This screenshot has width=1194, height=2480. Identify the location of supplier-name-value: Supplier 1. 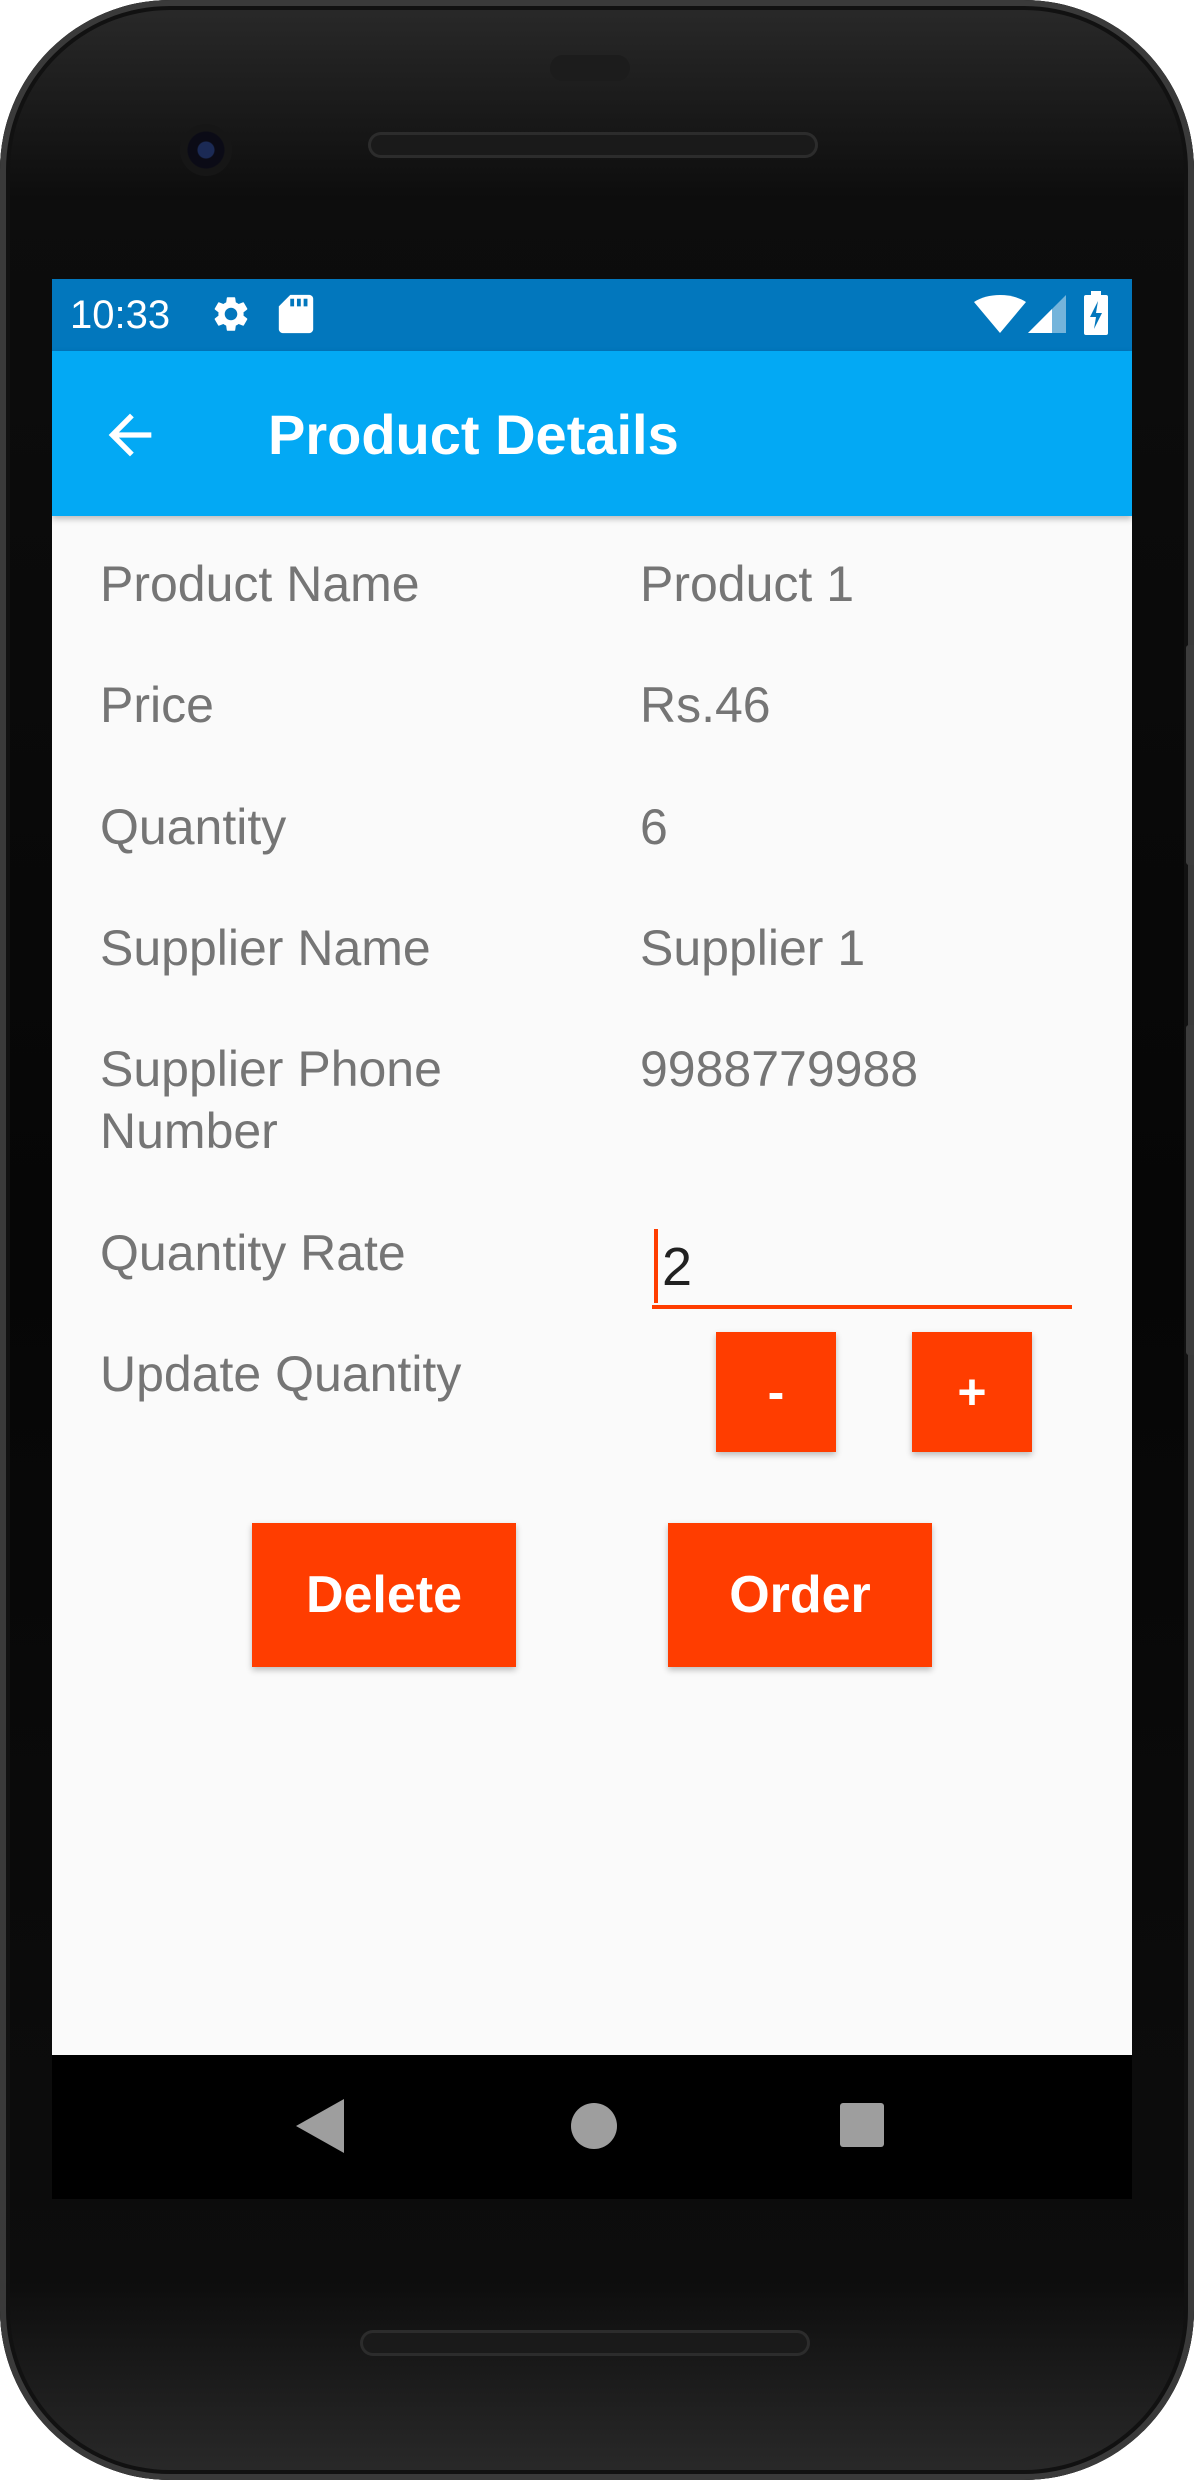
(753, 948).